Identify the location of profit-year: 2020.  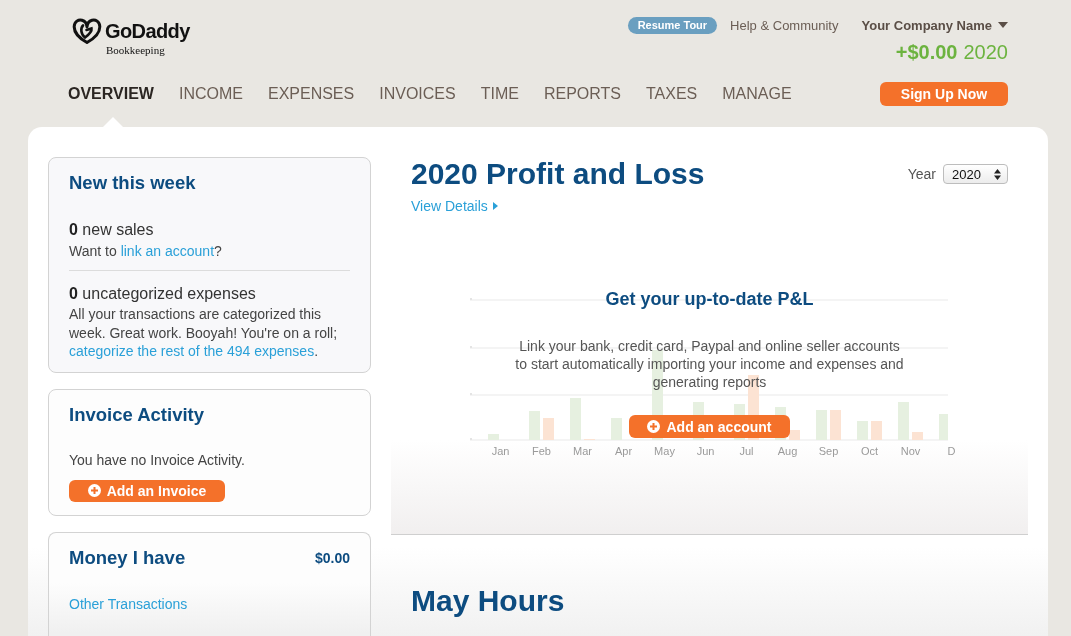
(985, 52).